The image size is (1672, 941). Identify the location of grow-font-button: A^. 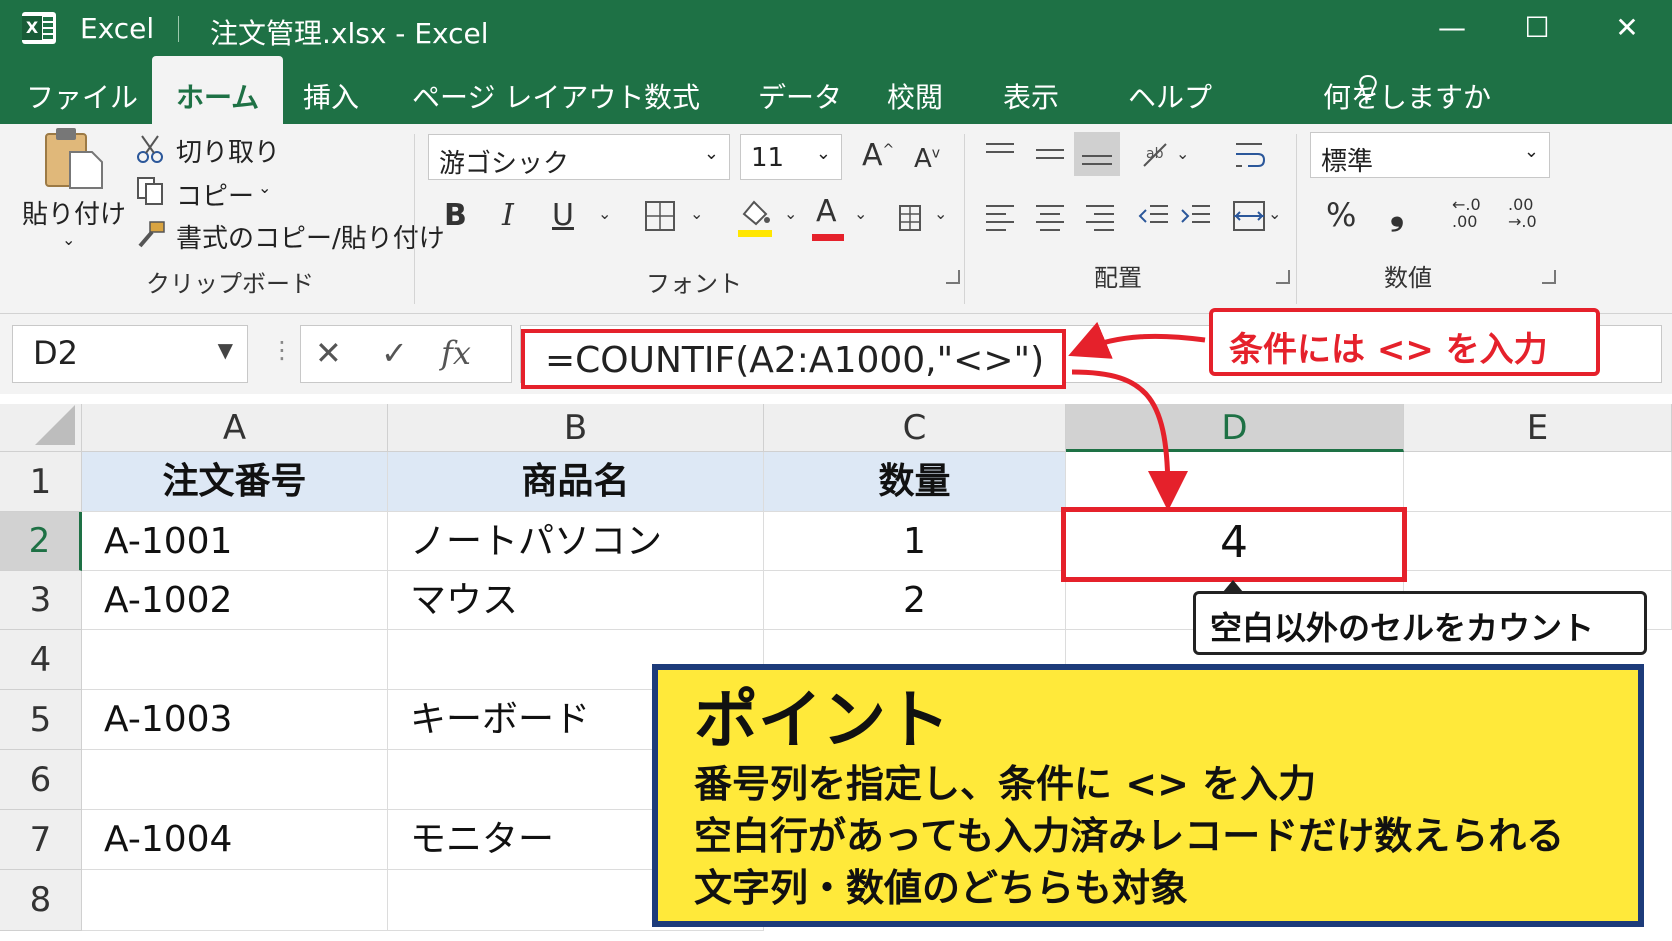
(878, 155).